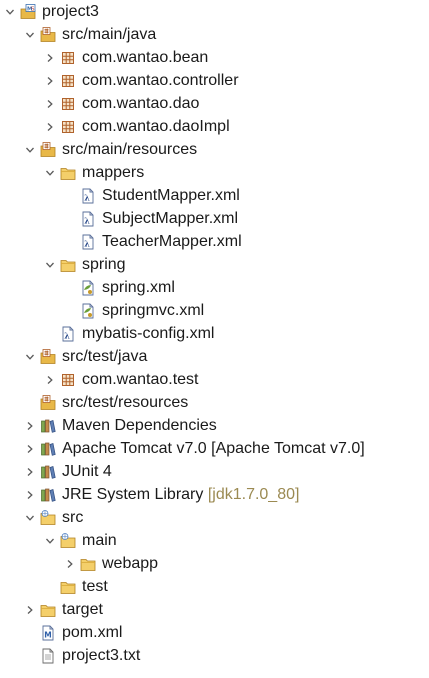  I want to click on tree-item: λ TeacherMapper.xml, so click(214, 241).